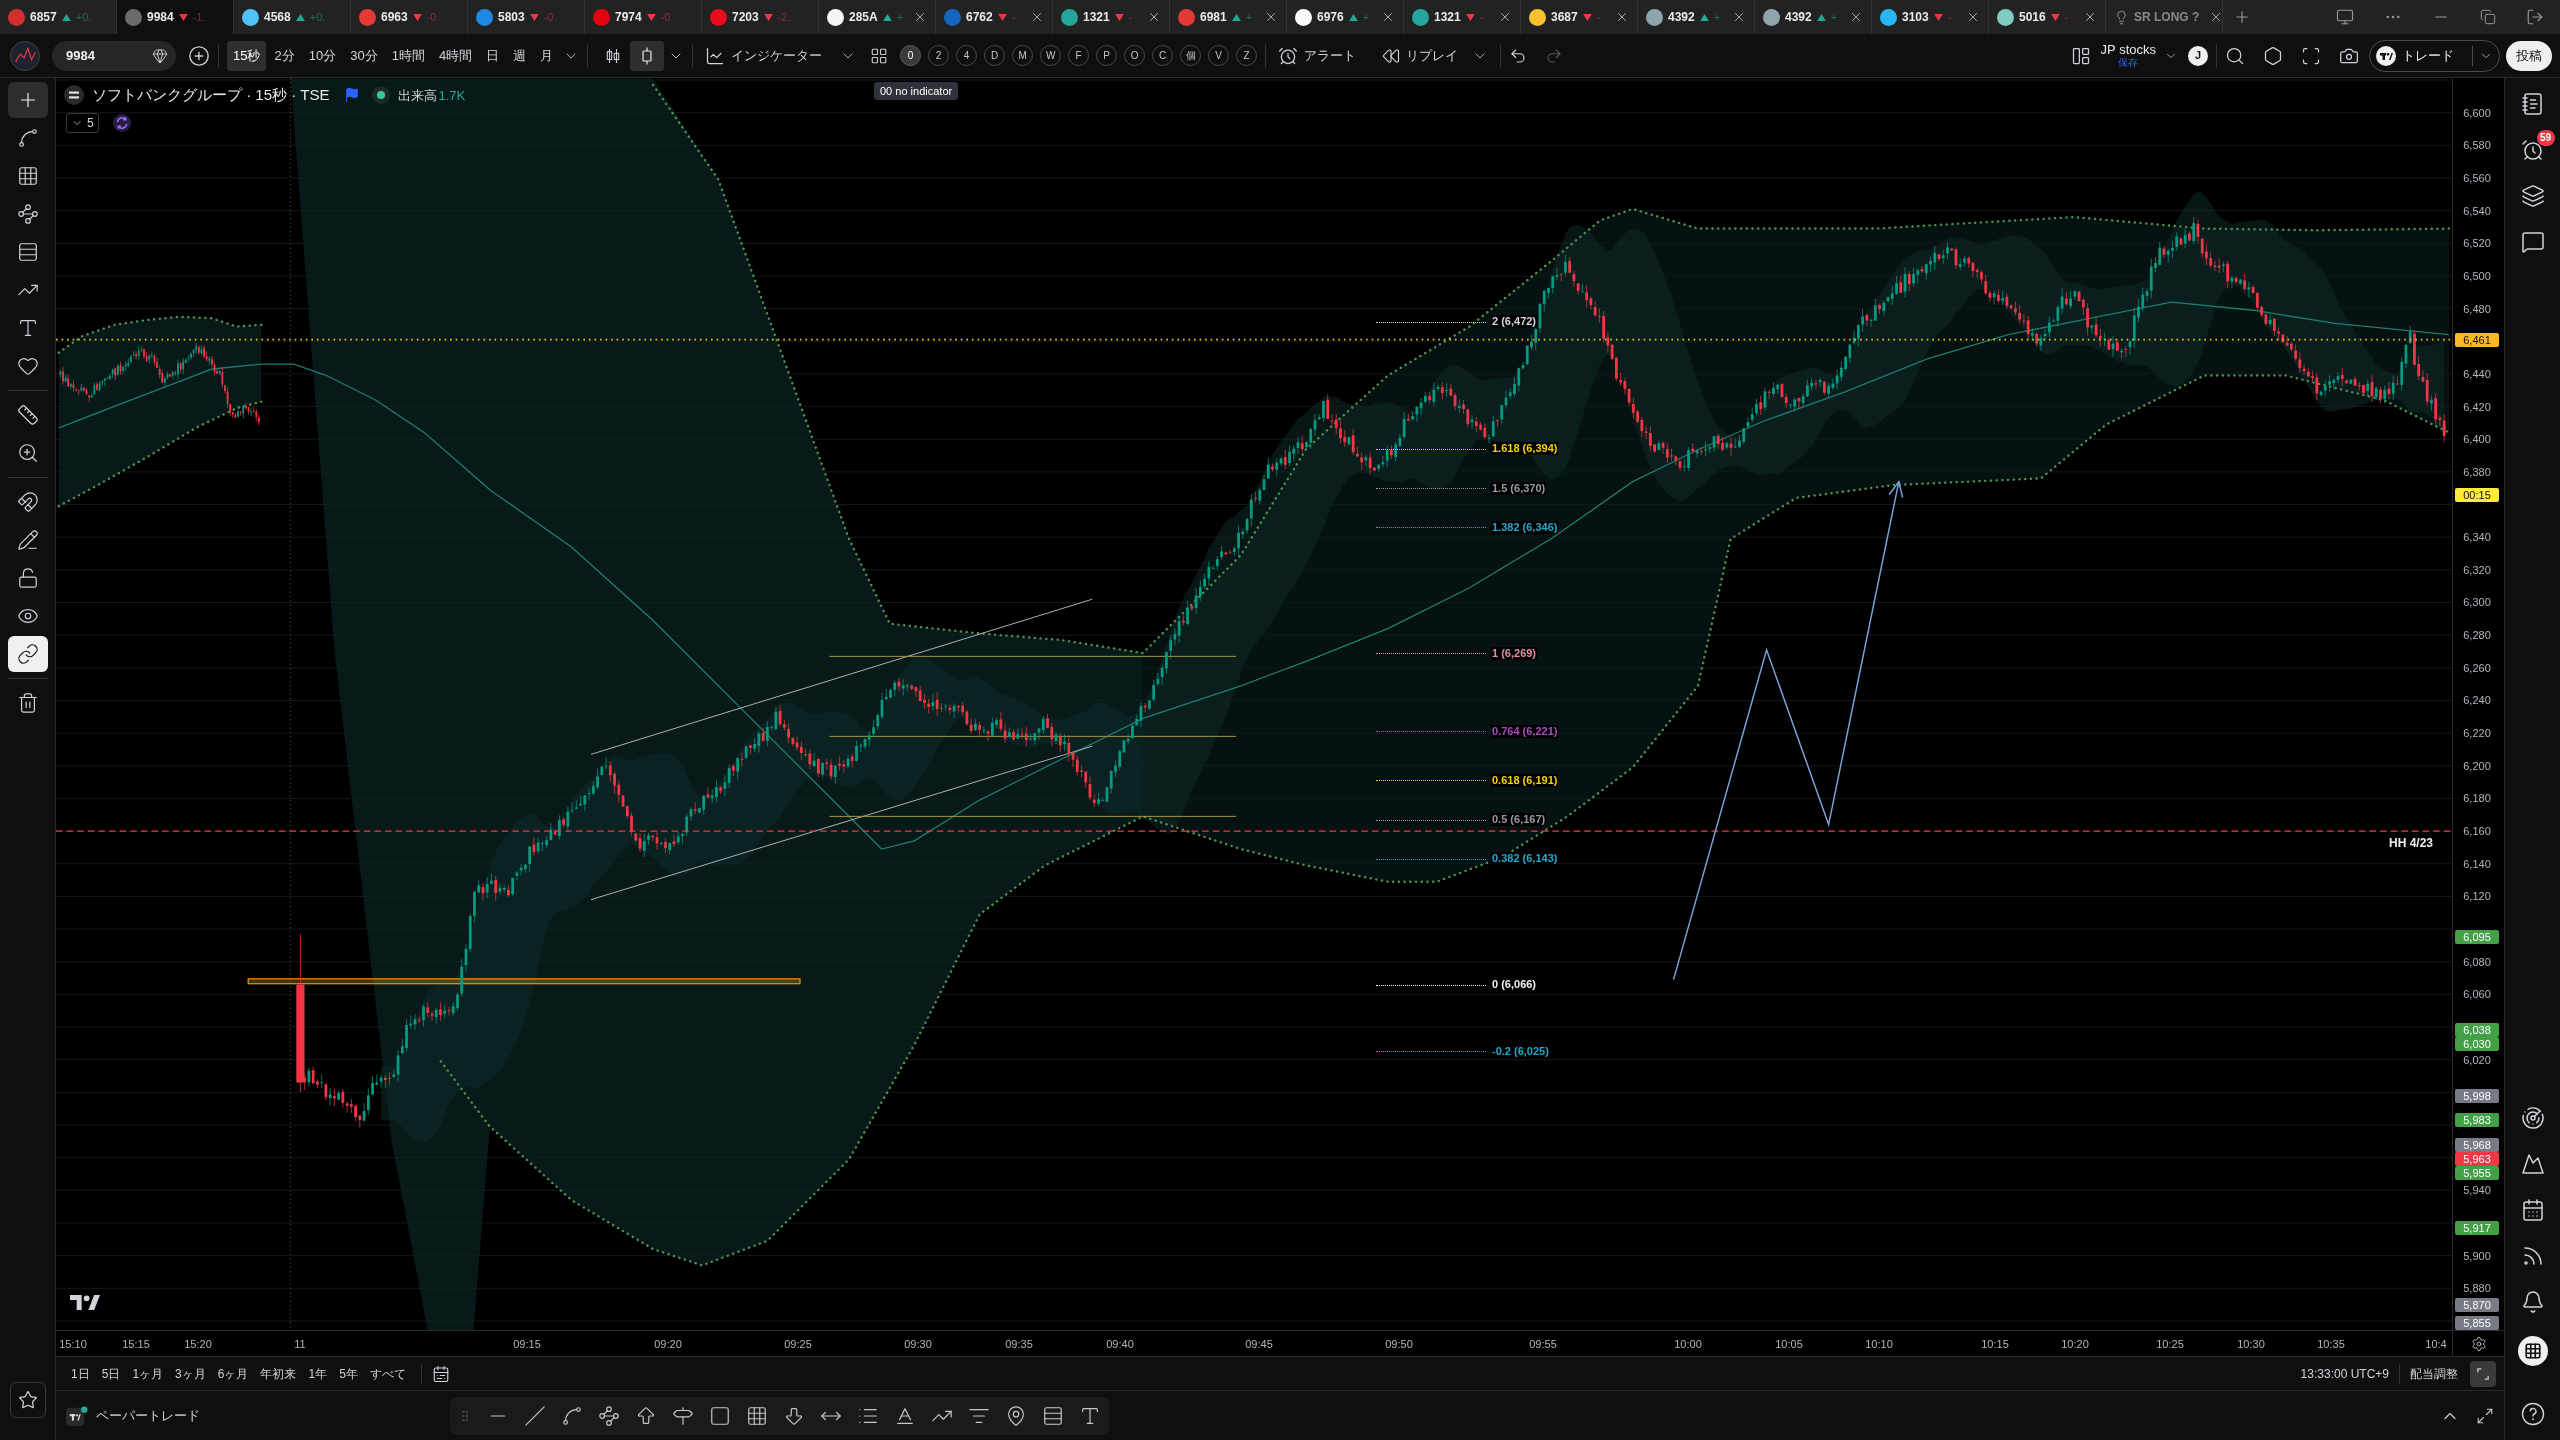  What do you see at coordinates (2080, 55) in the screenshot?
I see `layout-panel-icon` at bounding box center [2080, 55].